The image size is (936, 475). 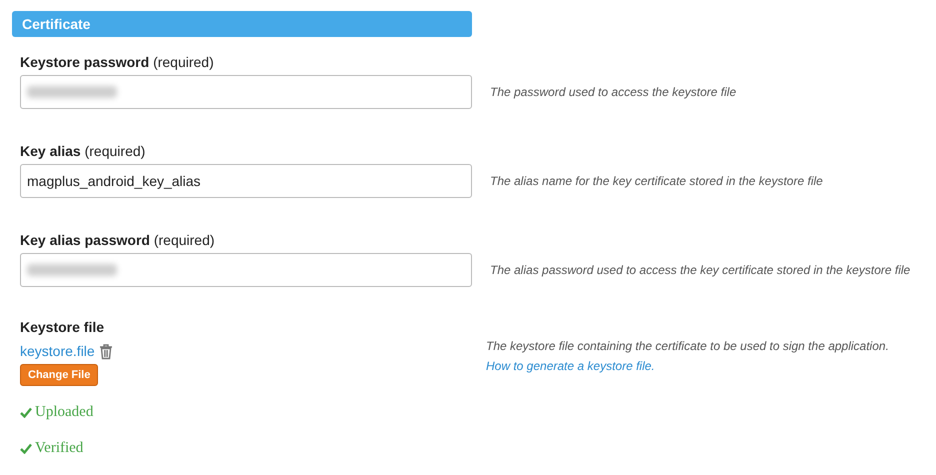 I want to click on trash-icon, so click(x=105, y=352).